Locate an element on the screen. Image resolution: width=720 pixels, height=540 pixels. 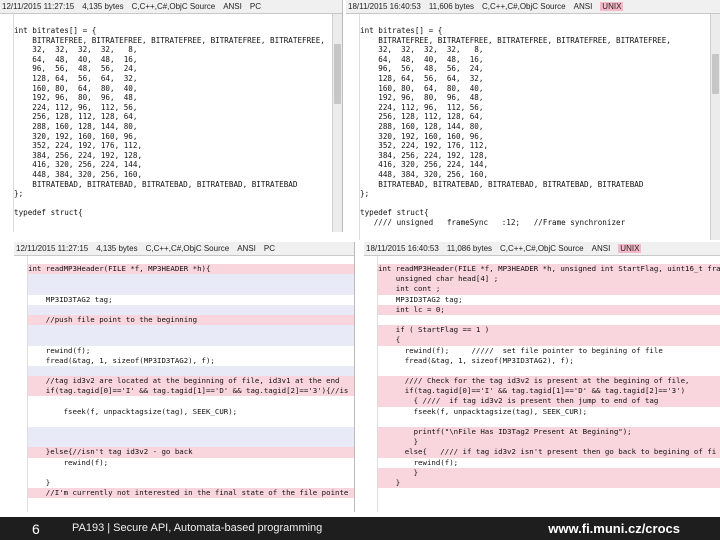
code-line: typedef struct{ is located at coordinates (394, 213).